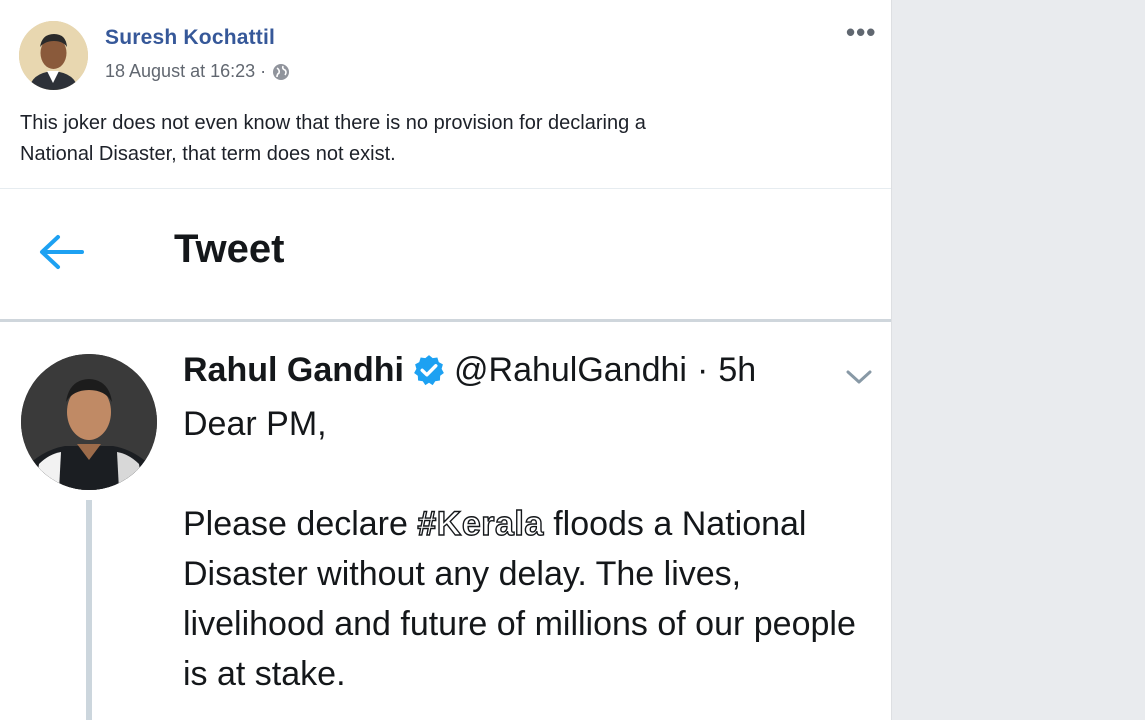 Image resolution: width=1145 pixels, height=720 pixels. What do you see at coordinates (190, 38) in the screenshot?
I see `author-name: Suresh Kochattil` at bounding box center [190, 38].